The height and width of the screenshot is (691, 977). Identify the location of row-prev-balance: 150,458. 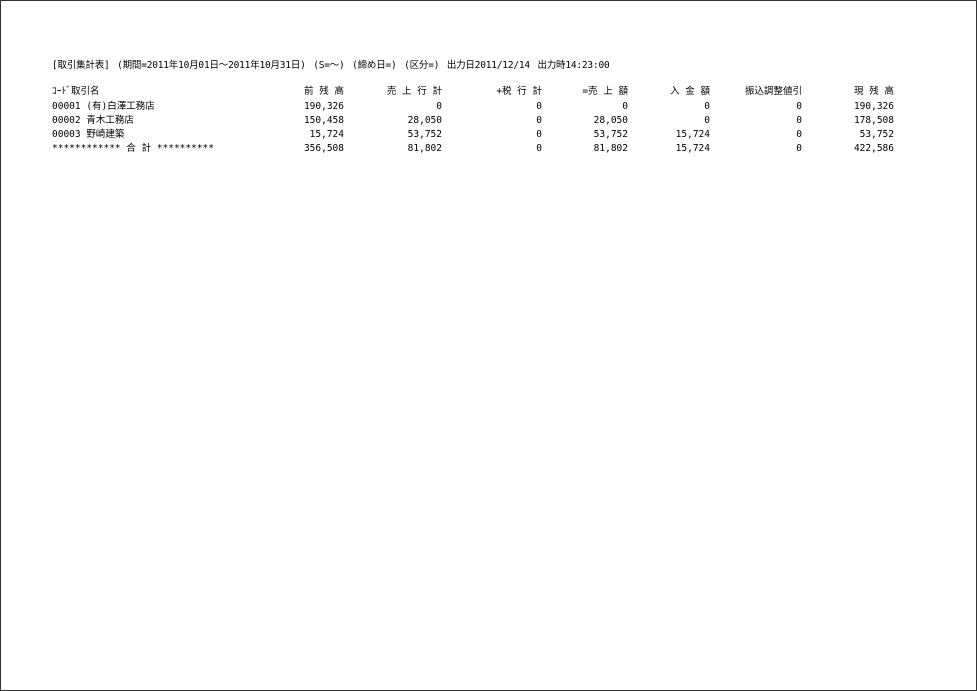
(323, 120).